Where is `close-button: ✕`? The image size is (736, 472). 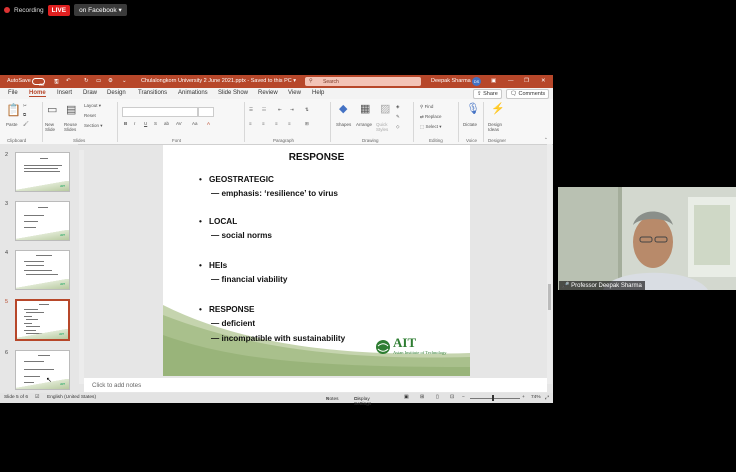
close-button: ✕ is located at coordinates (543, 81).